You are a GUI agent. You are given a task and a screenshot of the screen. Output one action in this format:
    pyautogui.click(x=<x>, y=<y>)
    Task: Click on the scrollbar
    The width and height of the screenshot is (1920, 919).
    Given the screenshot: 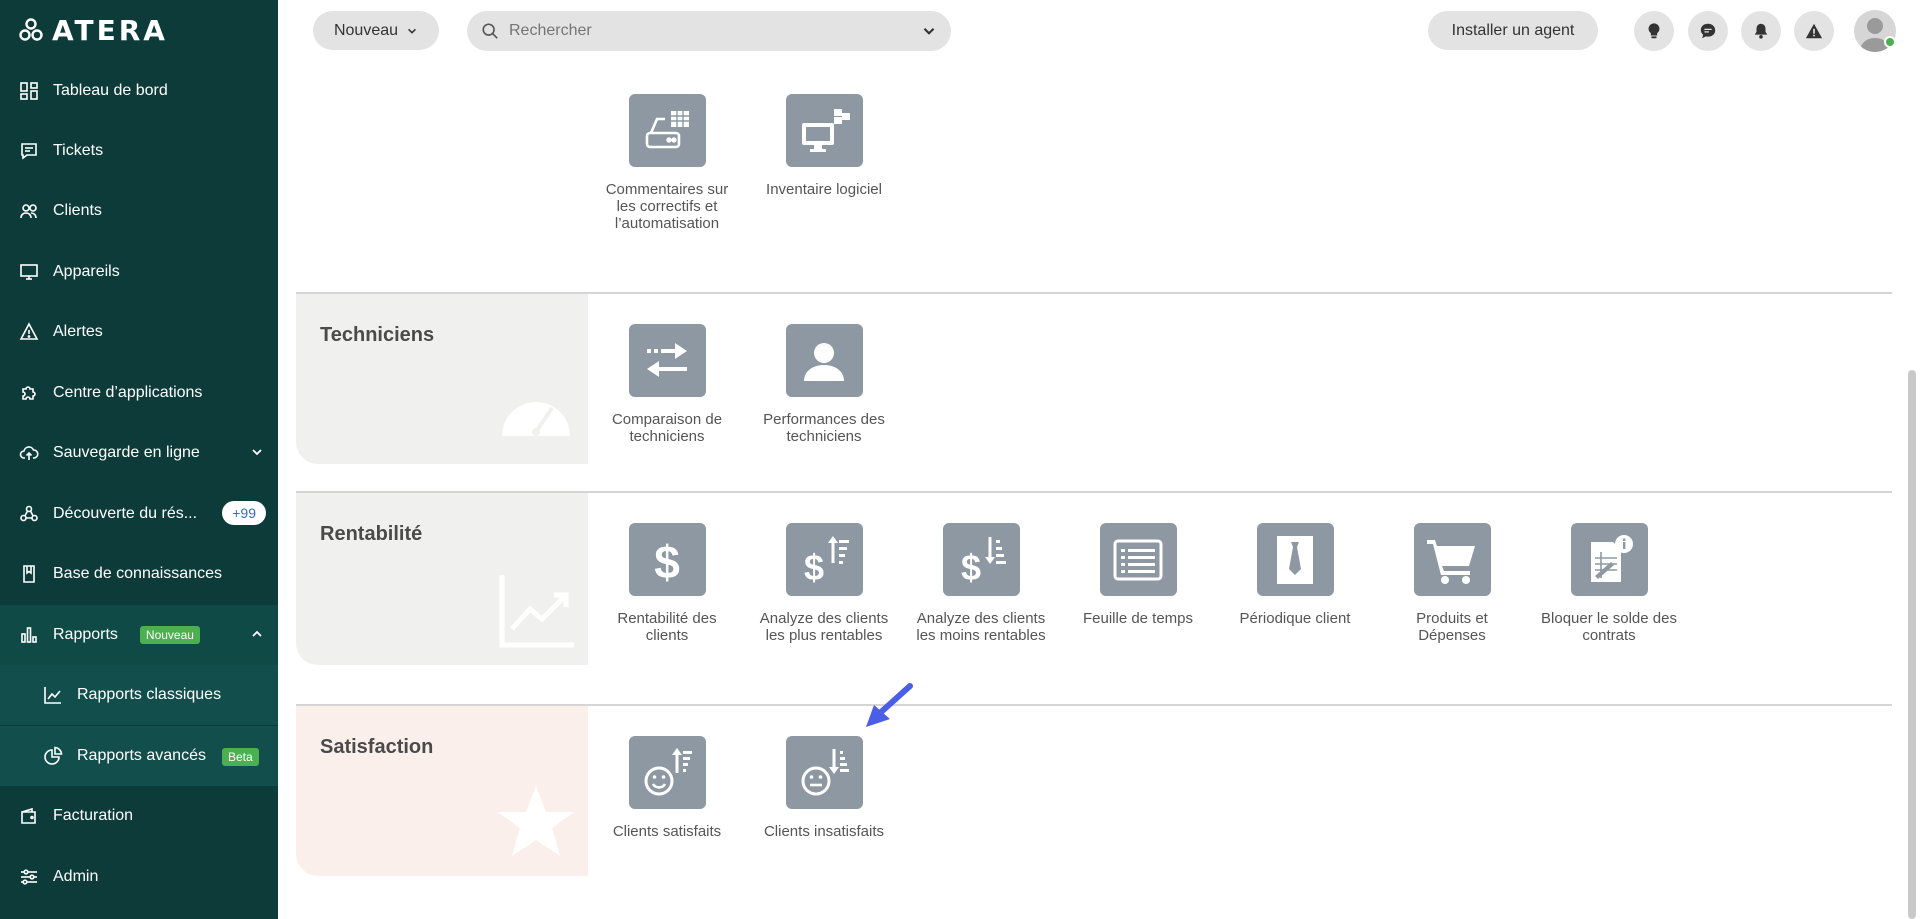 What is the action you would take?
    pyautogui.click(x=1912, y=644)
    